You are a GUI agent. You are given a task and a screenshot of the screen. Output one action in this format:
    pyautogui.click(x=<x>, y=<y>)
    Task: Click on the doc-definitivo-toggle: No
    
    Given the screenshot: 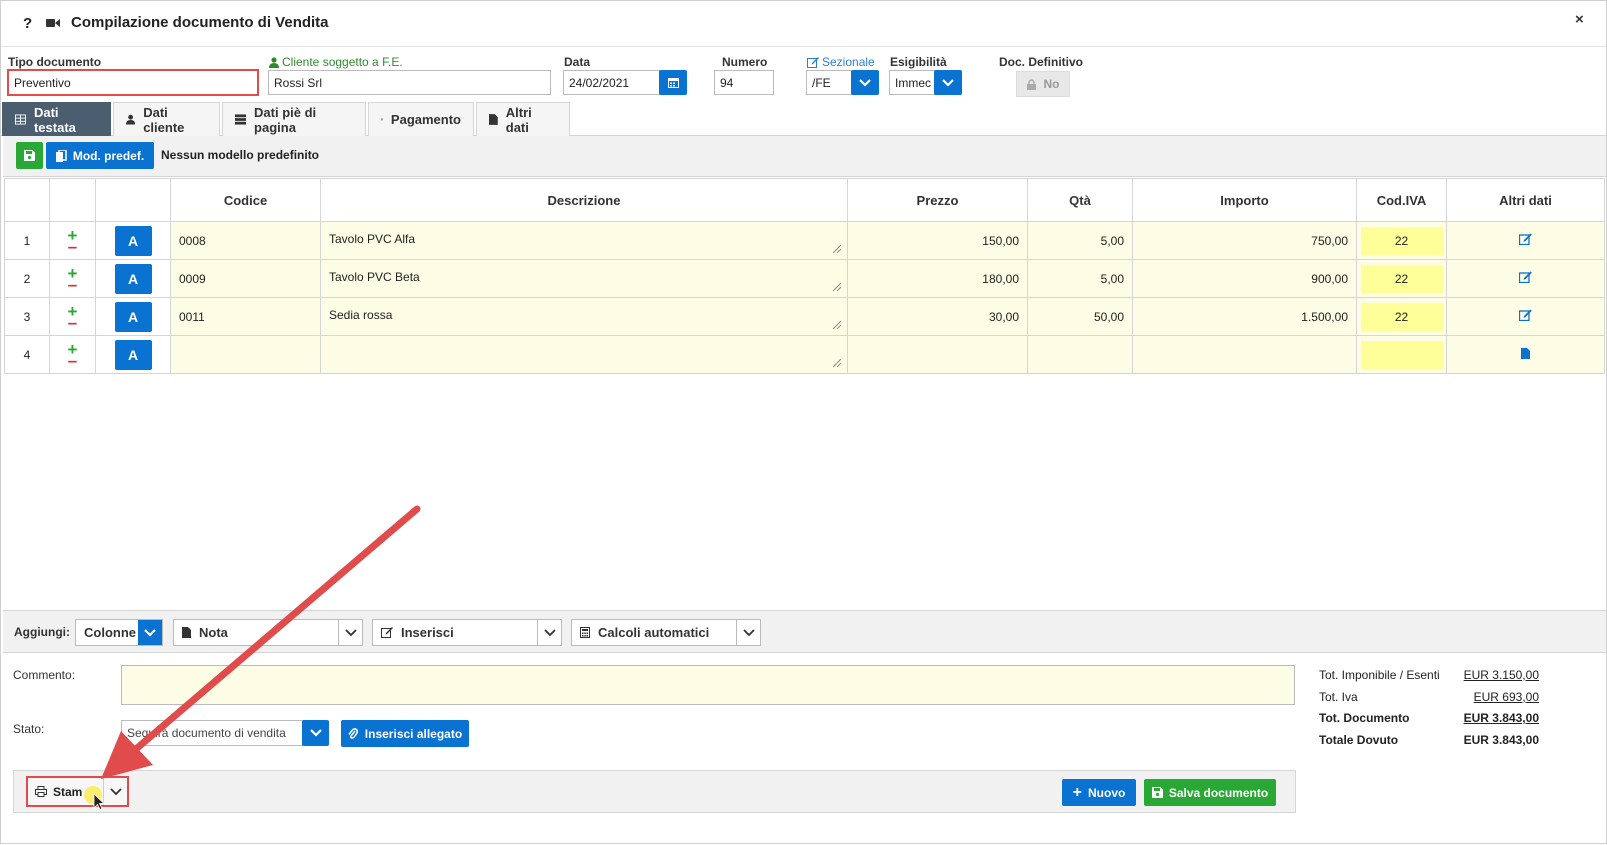 What is the action you would take?
    pyautogui.click(x=1043, y=84)
    